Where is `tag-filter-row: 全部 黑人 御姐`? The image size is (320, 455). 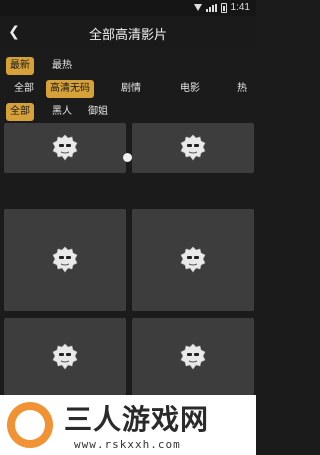 tag-filter-row: 全部 黑人 御姐 is located at coordinates (128, 112).